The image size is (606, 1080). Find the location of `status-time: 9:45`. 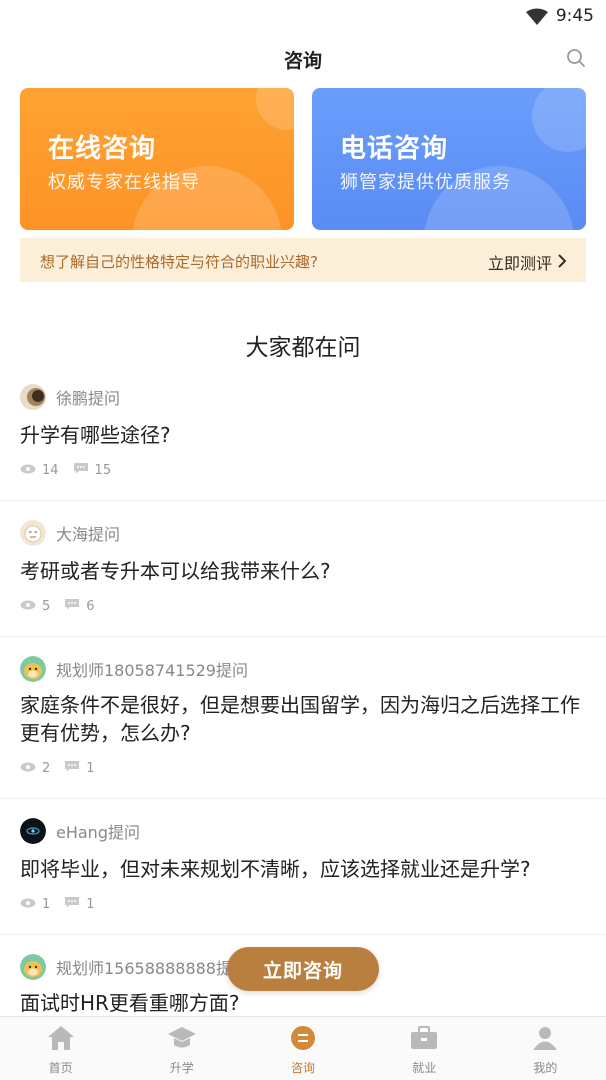

status-time: 9:45 is located at coordinates (574, 16).